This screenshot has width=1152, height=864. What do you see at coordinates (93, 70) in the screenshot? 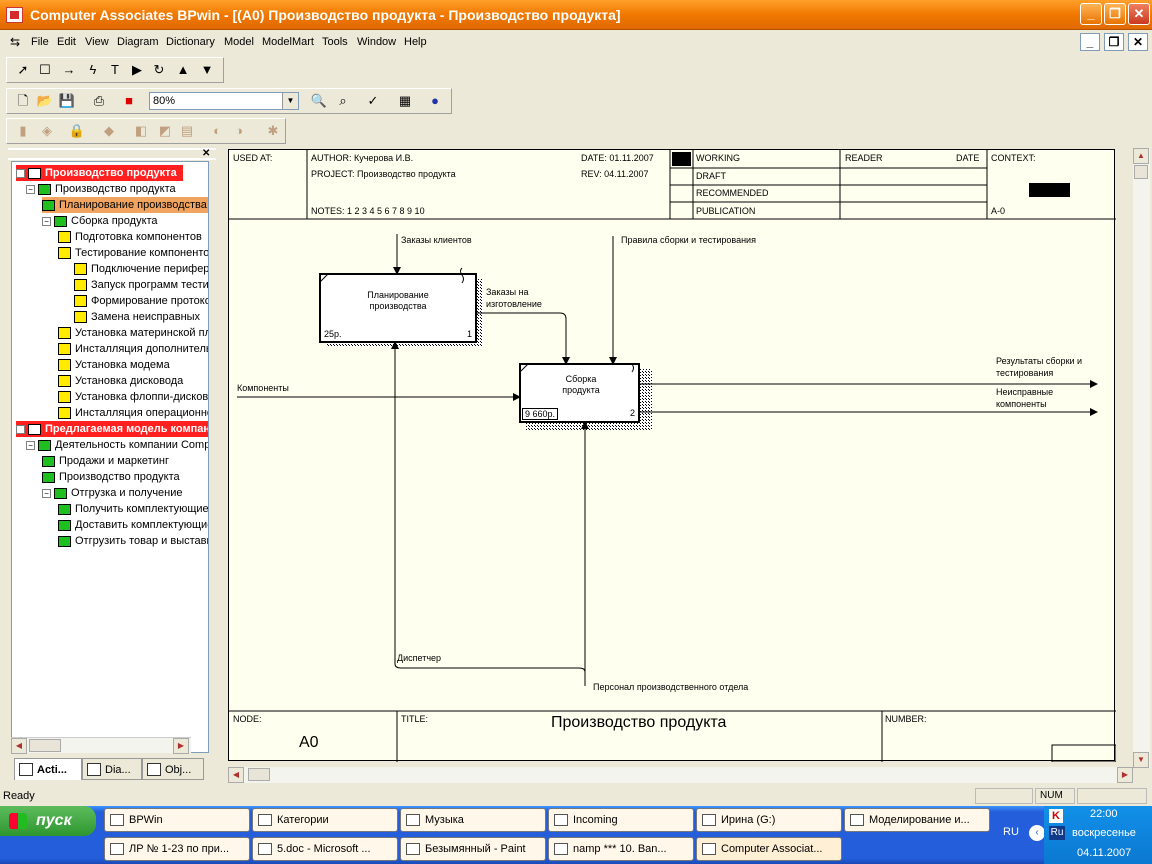
I see `squiggle-tool-icon: ϟ` at bounding box center [93, 70].